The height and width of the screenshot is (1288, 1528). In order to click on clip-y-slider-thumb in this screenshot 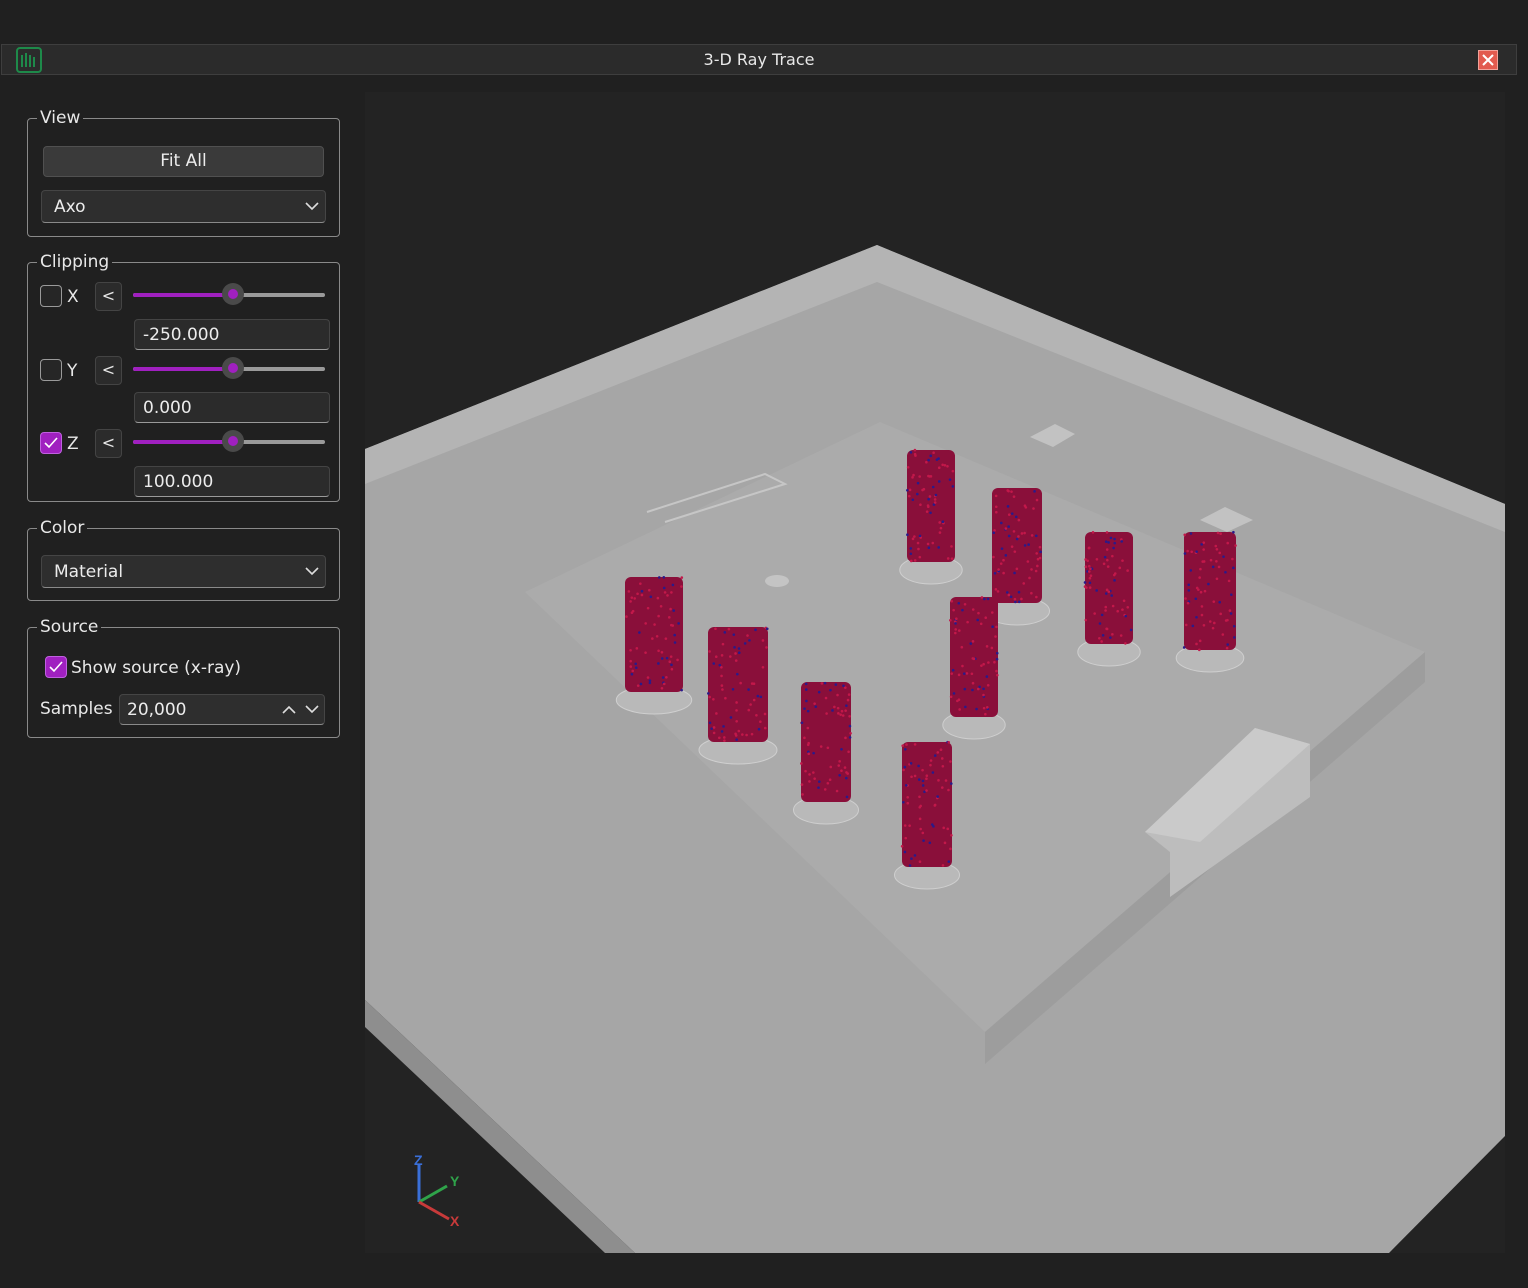, I will do `click(232, 368)`.